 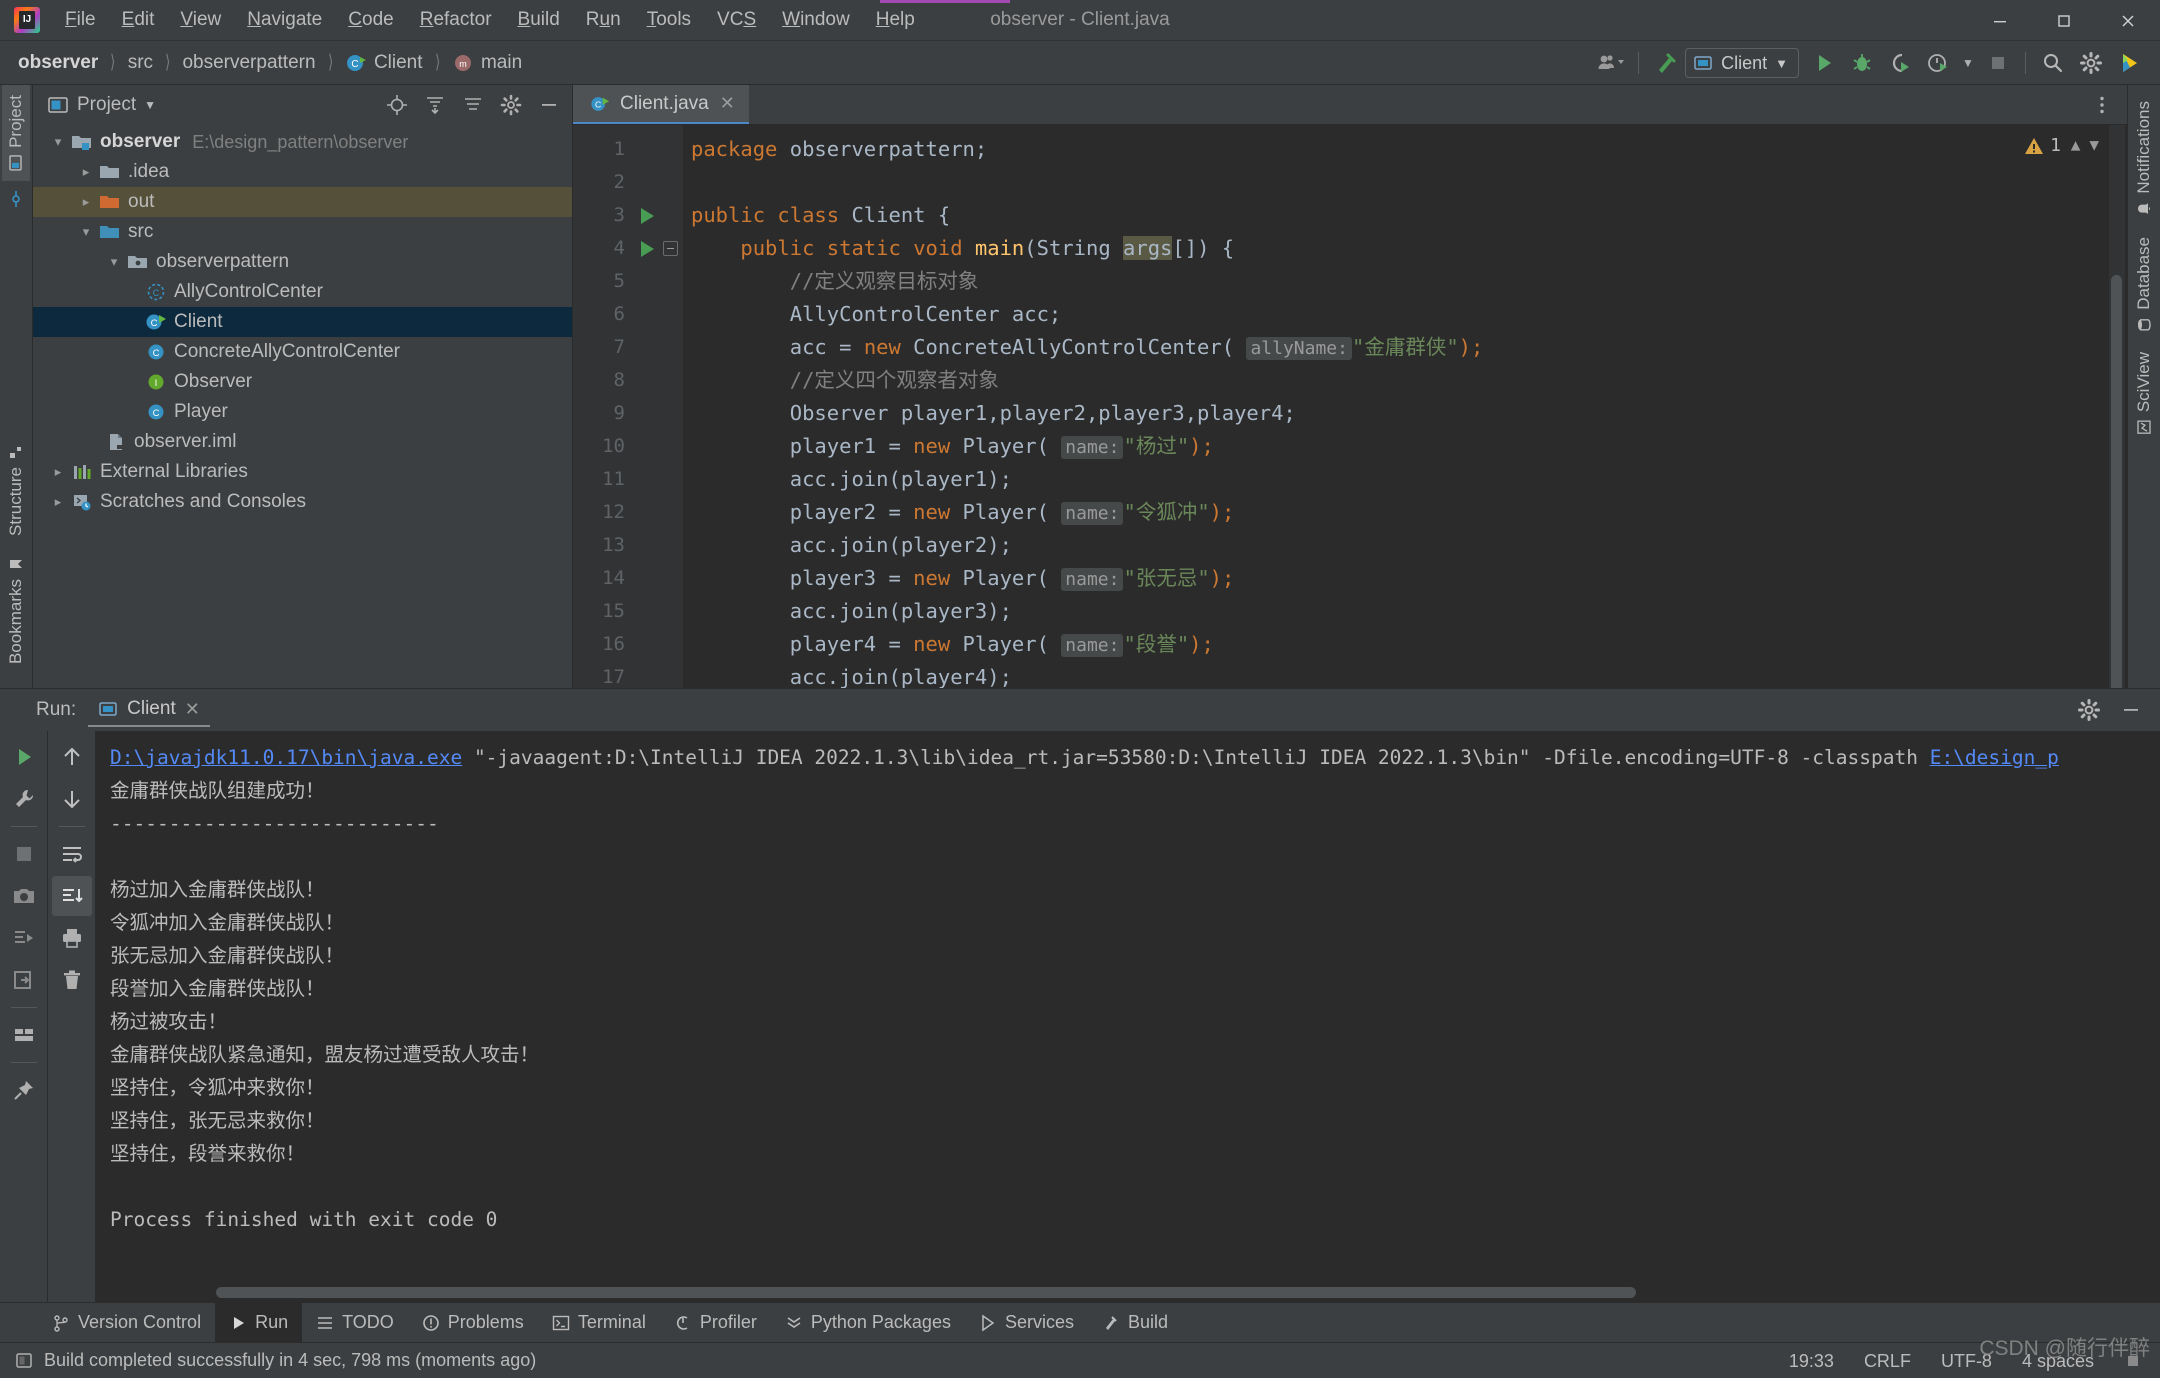 I want to click on console-horizontal-scrollbar, so click(x=926, y=1292).